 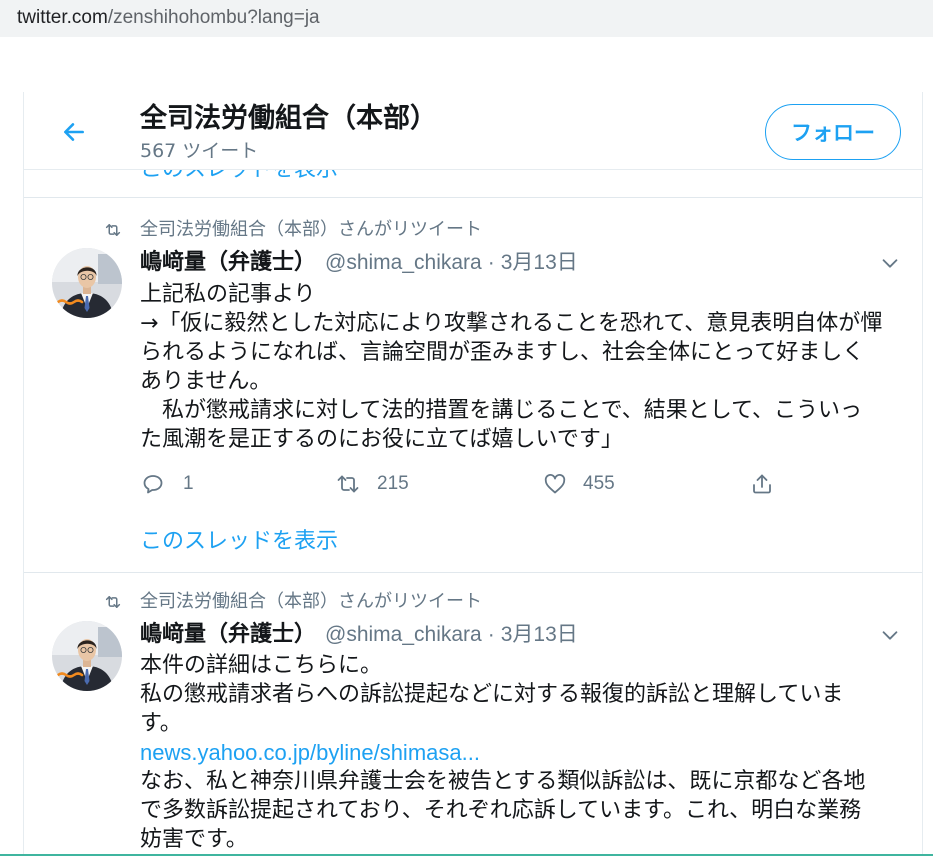 I want to click on tweet-text-line: 妨害です。, so click(x=194, y=839).